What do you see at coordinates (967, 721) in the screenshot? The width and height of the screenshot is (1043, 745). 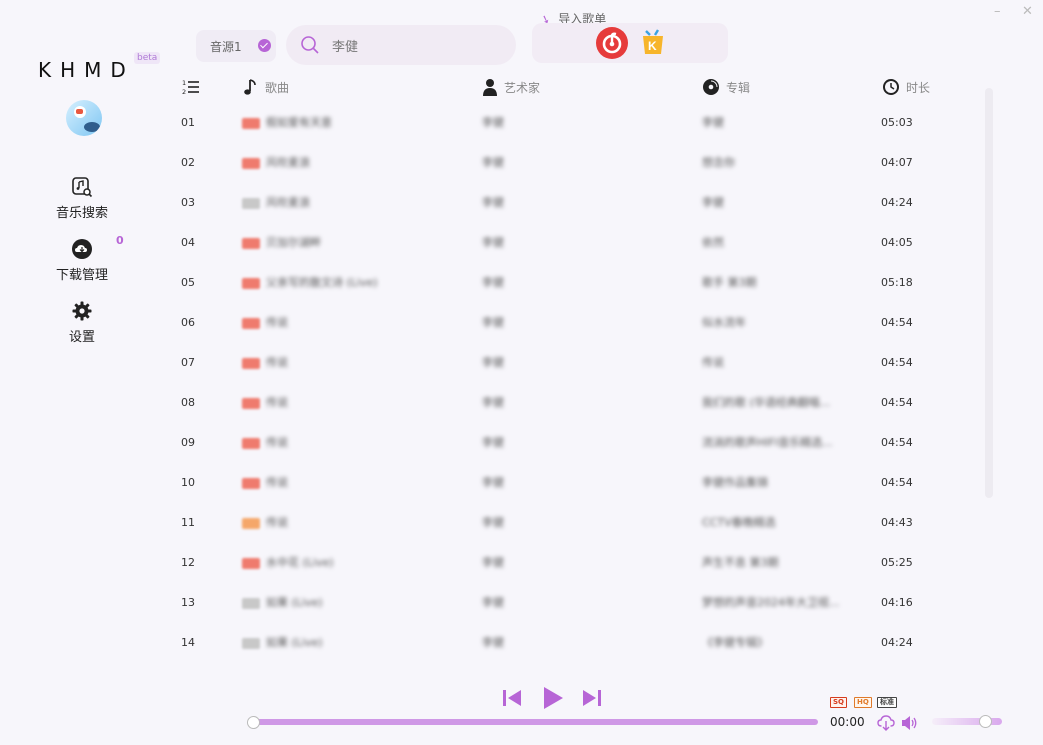 I see `volume-slider` at bounding box center [967, 721].